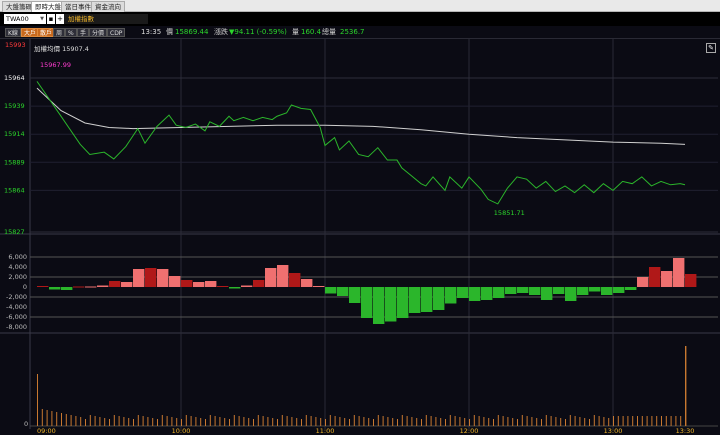 The width and height of the screenshot is (720, 435). Describe the element at coordinates (711, 48) in the screenshot. I see `settings-icon: ✎` at that location.